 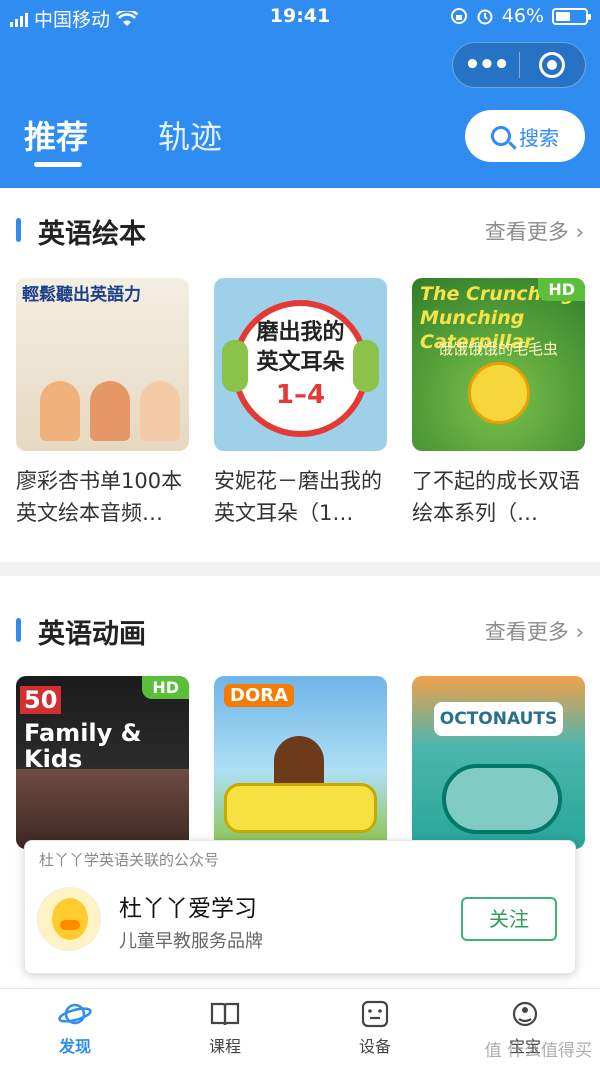 I want to click on watermark: 值 什么值得买, so click(x=538, y=1051).